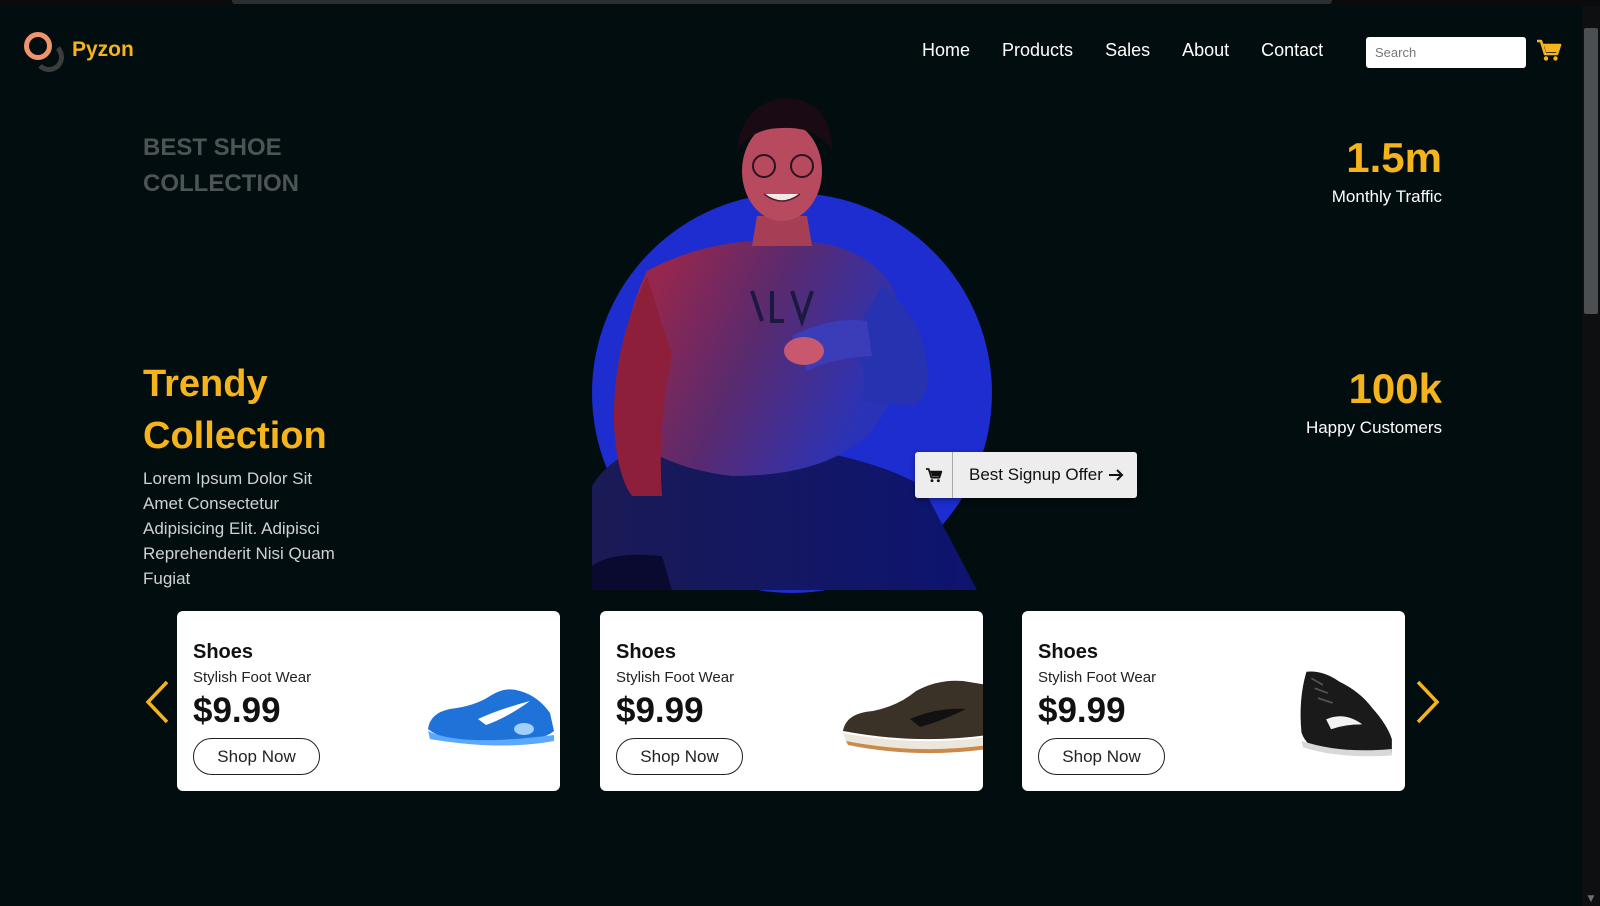 This screenshot has width=1600, height=906. What do you see at coordinates (946, 50) in the screenshot?
I see `nav-home: Home` at bounding box center [946, 50].